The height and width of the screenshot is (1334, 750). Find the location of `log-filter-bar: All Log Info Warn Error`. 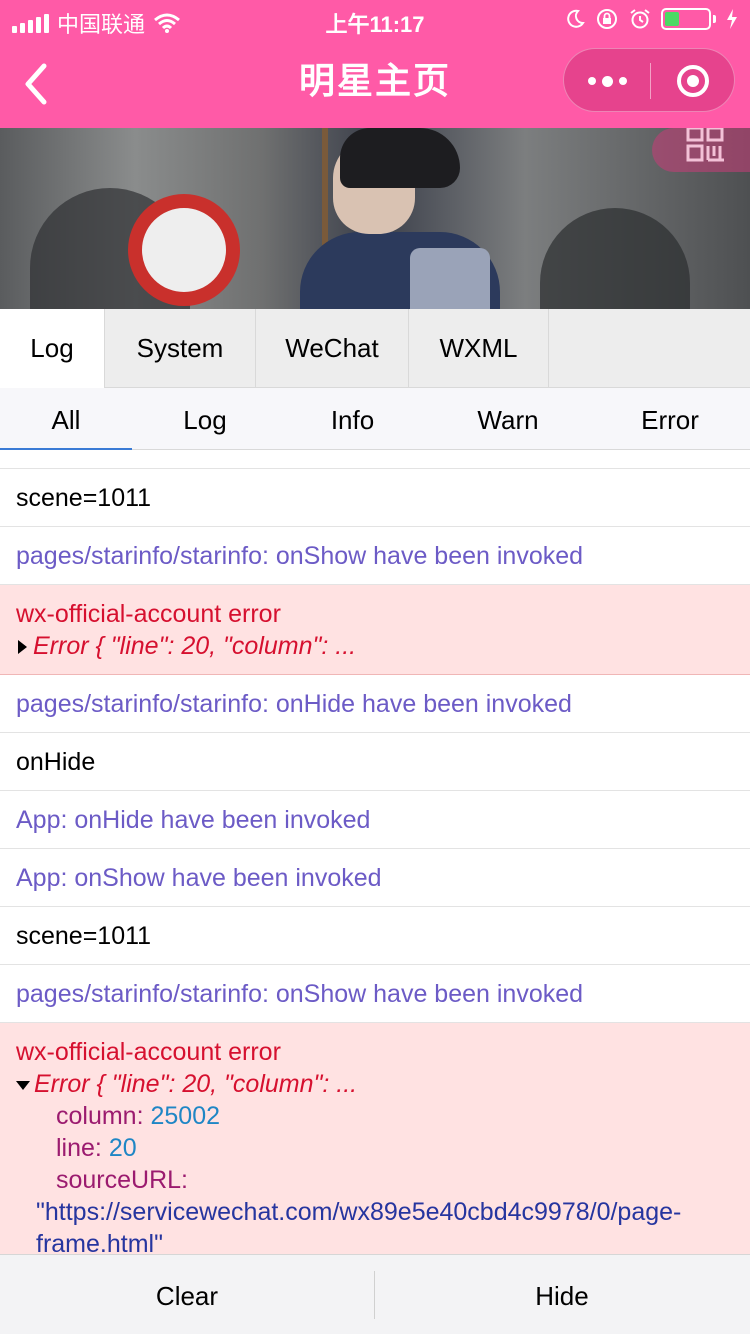

log-filter-bar: All Log Info Warn Error is located at coordinates (375, 419).